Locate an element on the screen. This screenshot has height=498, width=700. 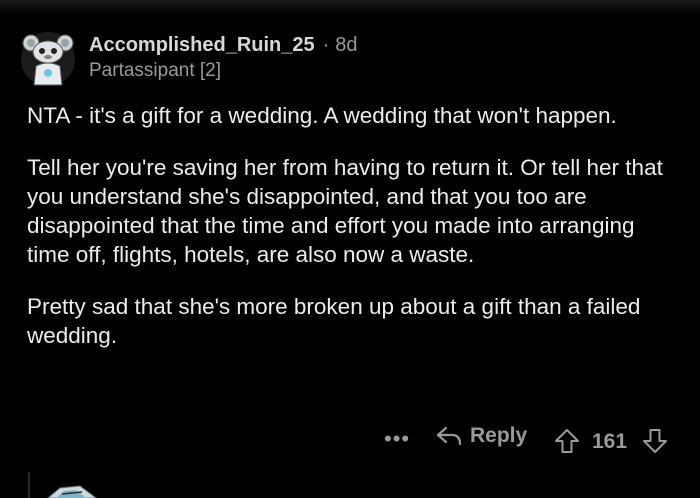
comment-meta: Accomplished_Ruin_25 · 8d is located at coordinates (223, 45).